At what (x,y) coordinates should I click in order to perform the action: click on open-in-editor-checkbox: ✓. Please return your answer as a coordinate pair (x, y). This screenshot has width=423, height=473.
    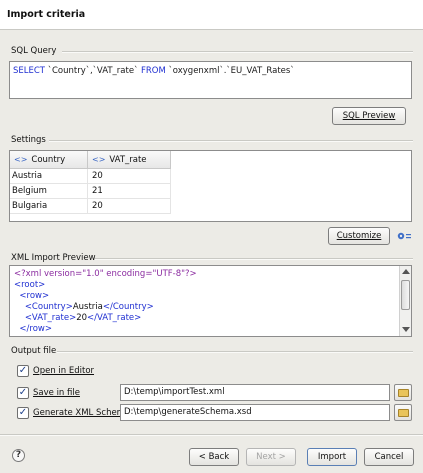
    Looking at the image, I should click on (23, 371).